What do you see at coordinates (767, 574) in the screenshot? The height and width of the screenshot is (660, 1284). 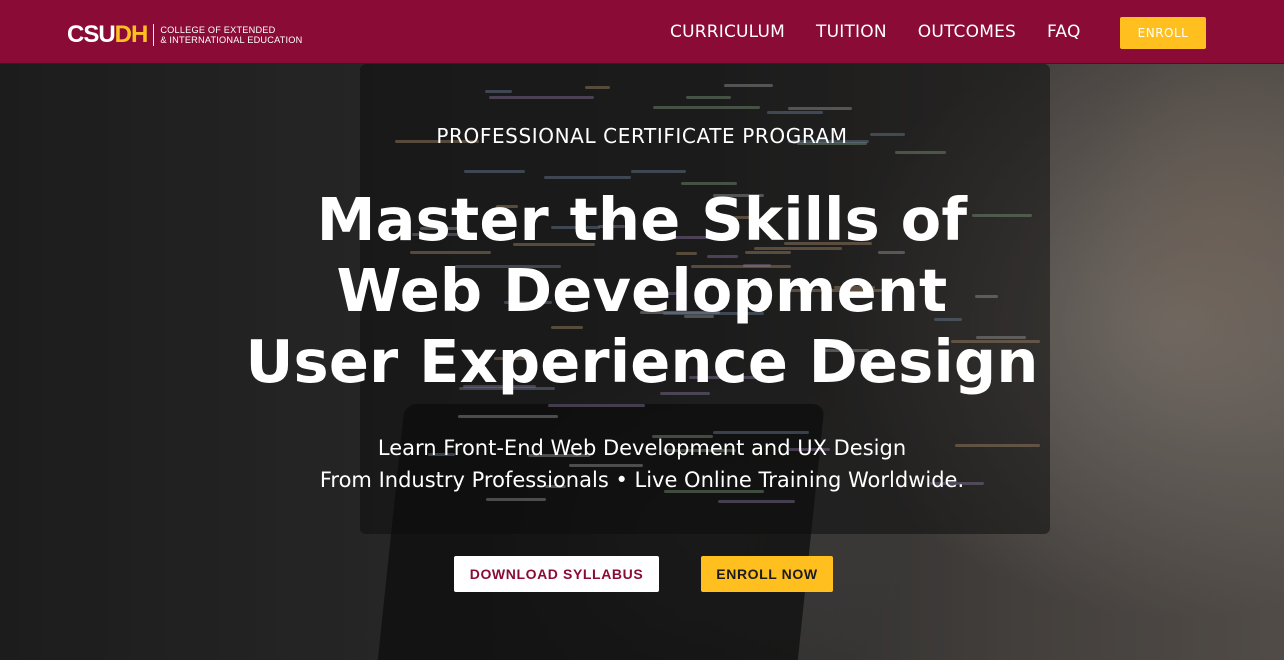 I see `enroll-now-button: ENROLL NOW` at bounding box center [767, 574].